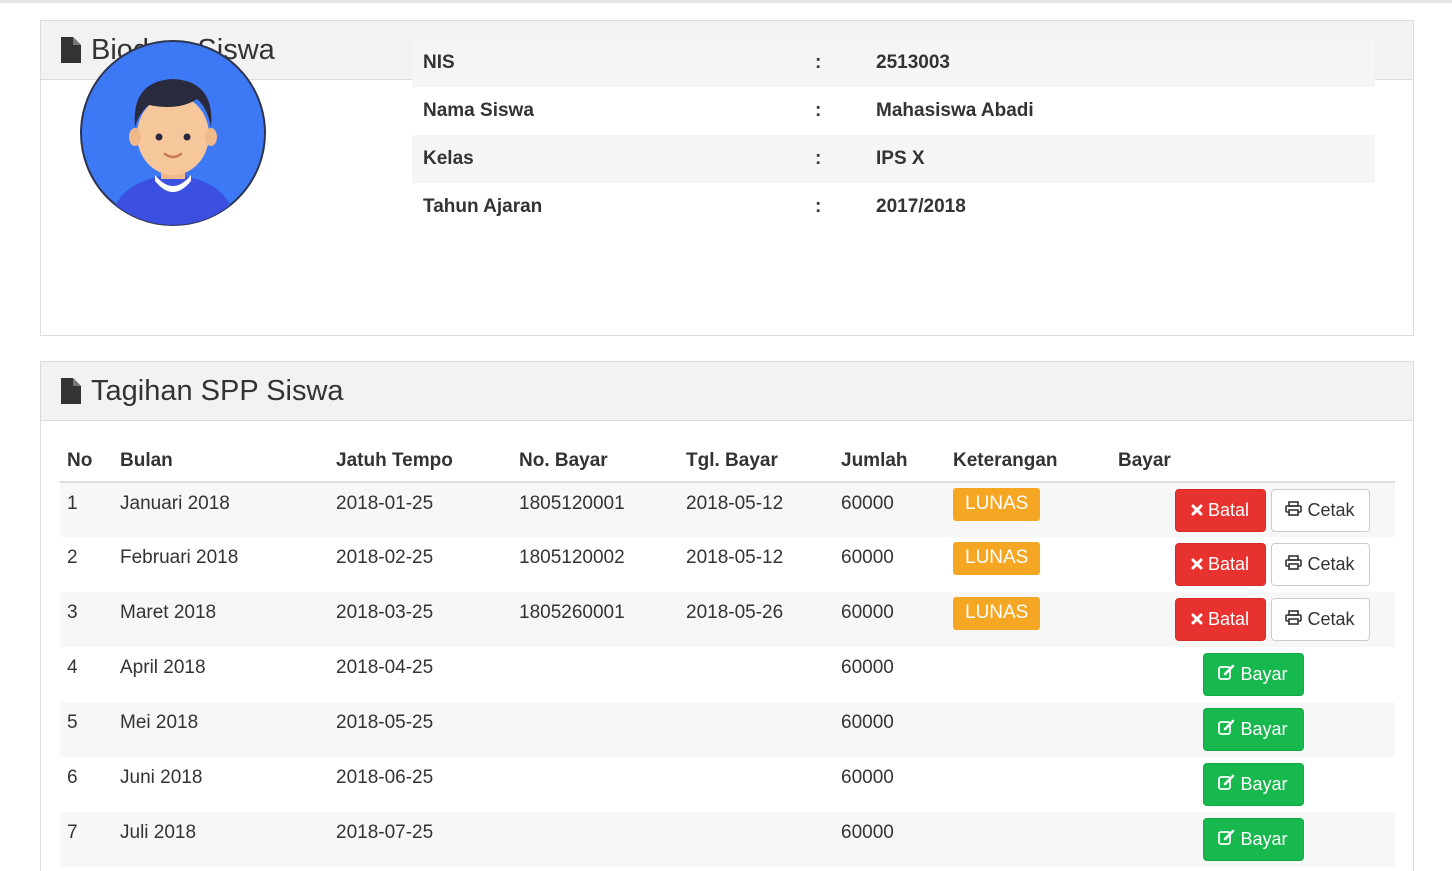 The width and height of the screenshot is (1452, 871). Describe the element at coordinates (483, 206) in the screenshot. I see `biodata-label: Tahun Ajaran` at that location.